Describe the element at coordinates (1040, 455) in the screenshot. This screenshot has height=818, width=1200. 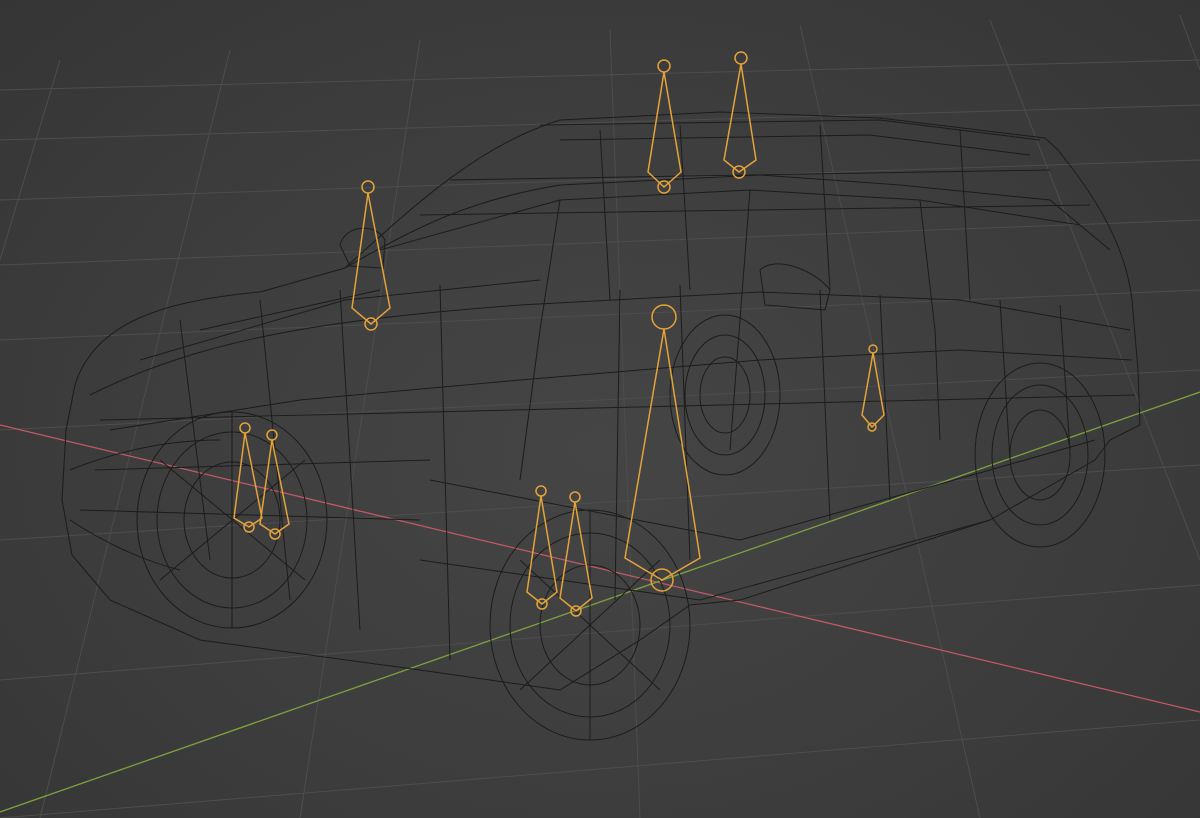
I see `rear-wheel-right` at that location.